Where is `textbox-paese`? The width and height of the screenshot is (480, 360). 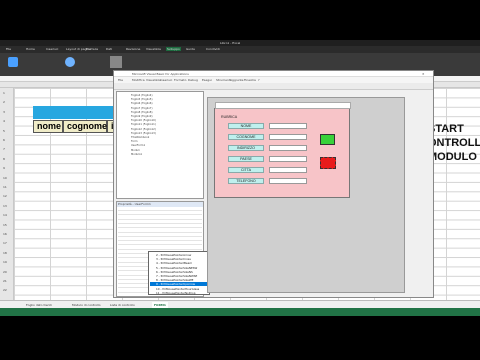 textbox-paese is located at coordinates (288, 159).